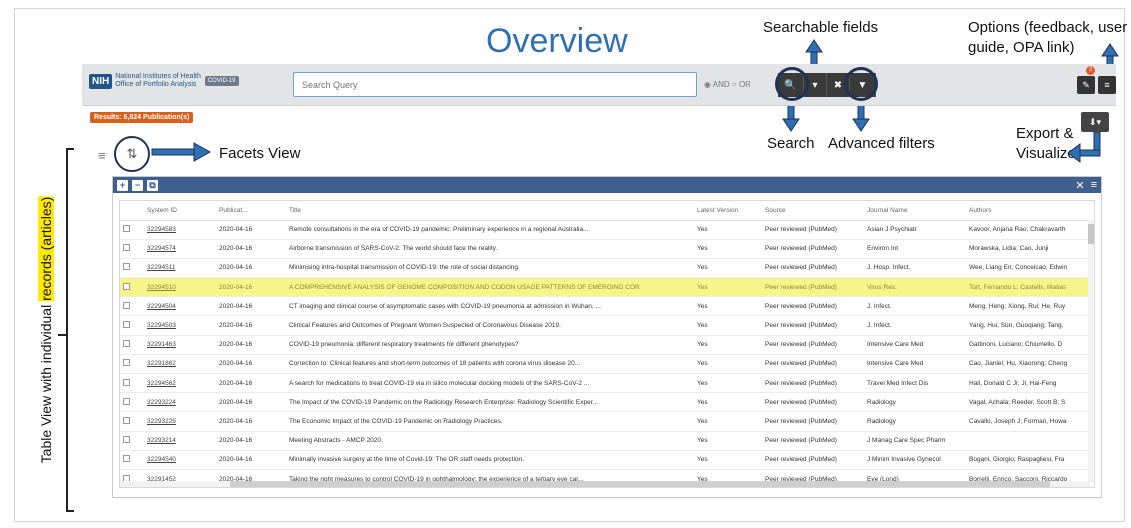 Image resolution: width=1131 pixels, height=528 pixels. I want to click on sort-icon: ⇅, so click(132, 153).